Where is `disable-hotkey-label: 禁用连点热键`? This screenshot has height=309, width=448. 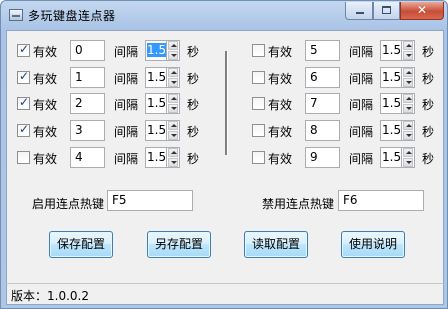
disable-hotkey-label: 禁用连点热键 is located at coordinates (298, 204).